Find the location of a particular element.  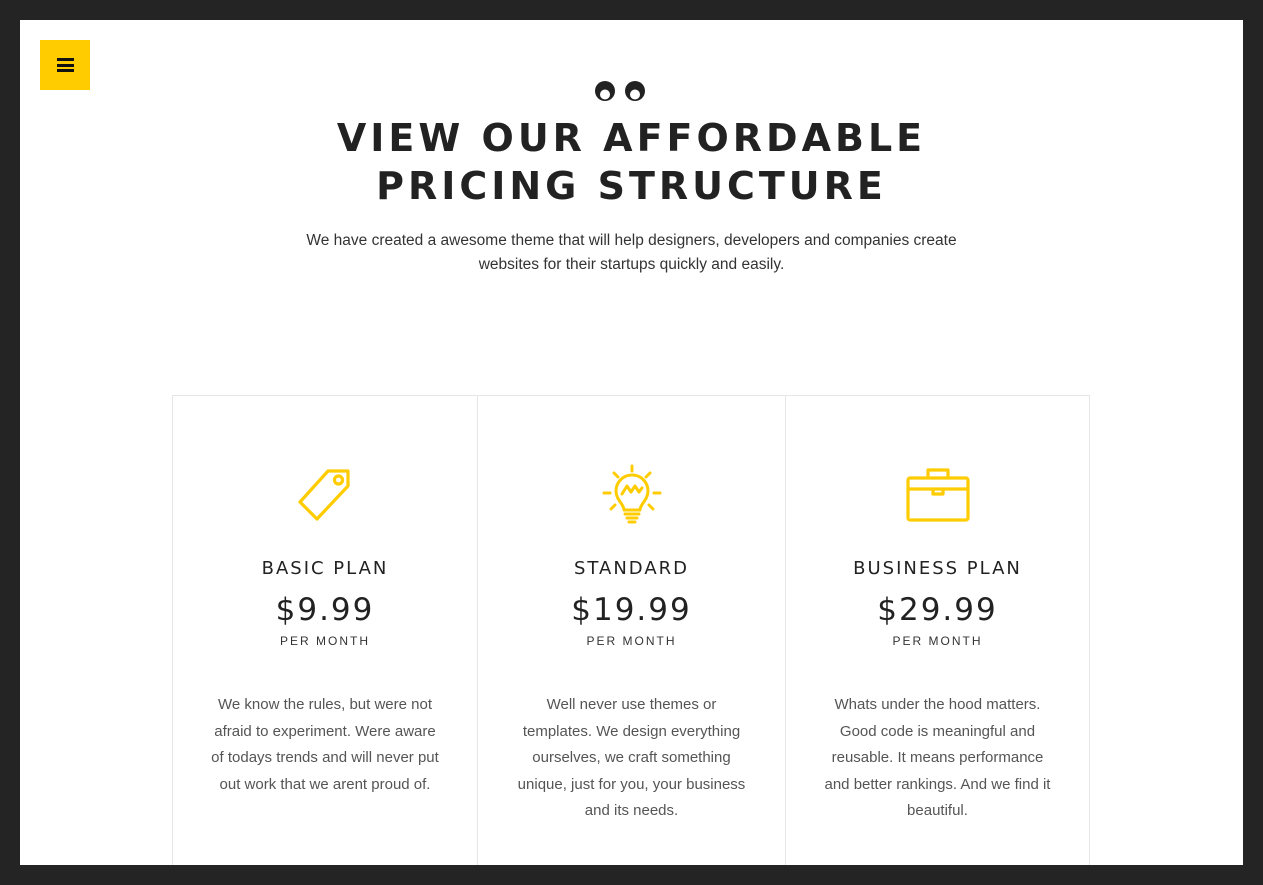

briefcase-icon is located at coordinates (937, 495).